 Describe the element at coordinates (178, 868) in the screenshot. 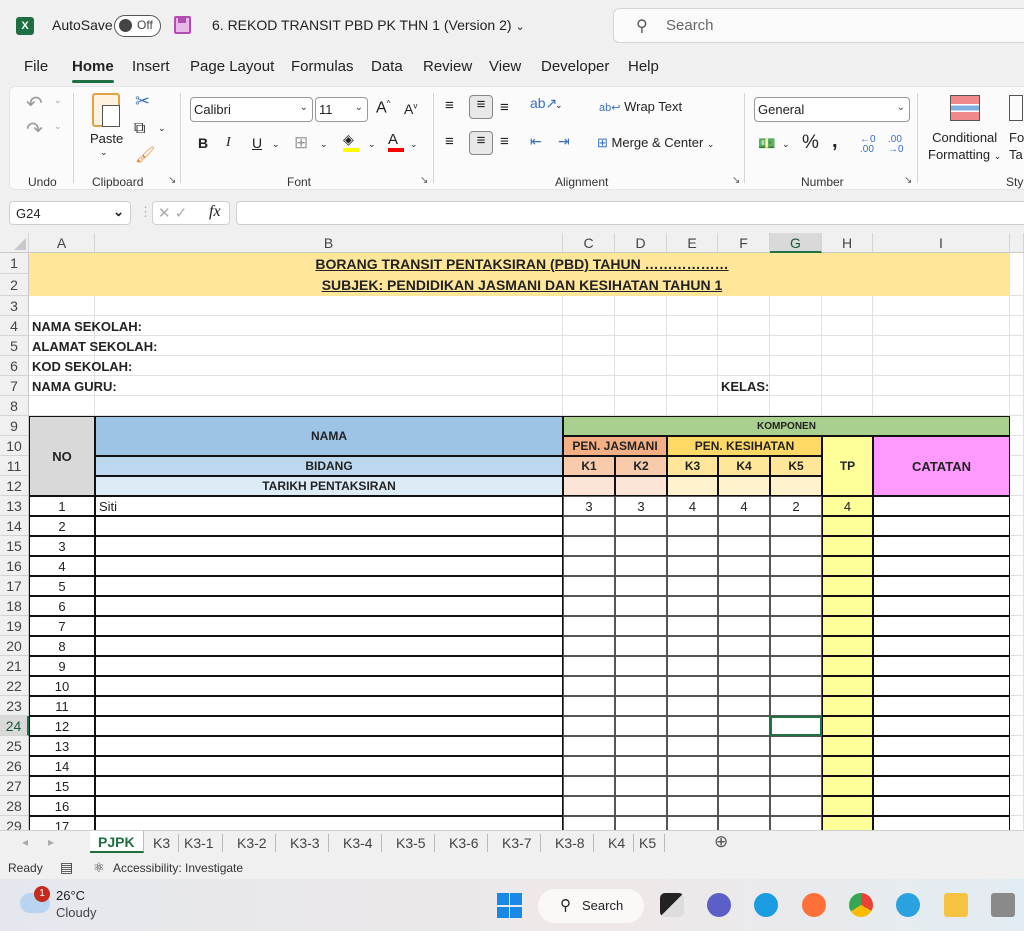

I see `accessibility-status: Accessibility: Investigate` at that location.